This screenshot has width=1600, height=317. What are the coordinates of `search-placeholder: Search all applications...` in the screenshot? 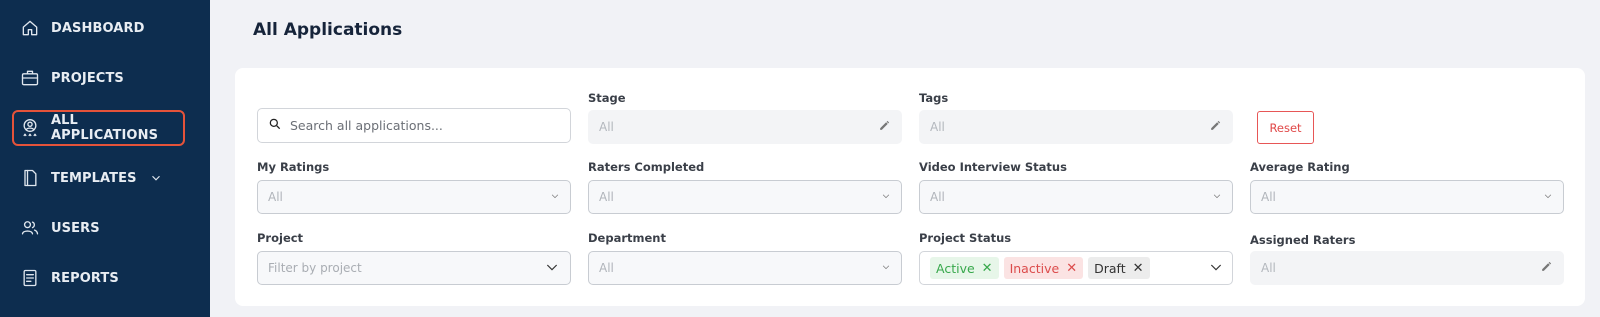 It's located at (366, 125).